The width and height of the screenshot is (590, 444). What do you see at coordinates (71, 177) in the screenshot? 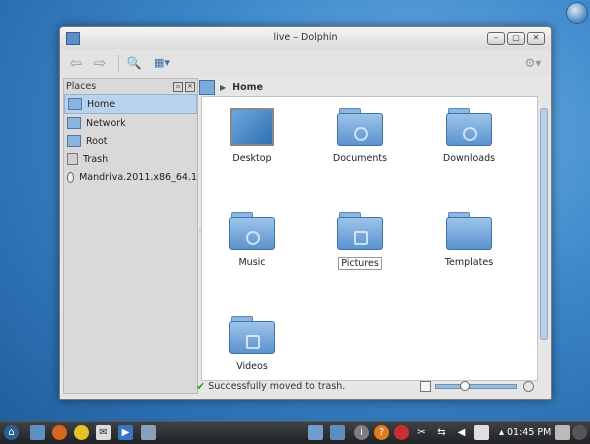
I see `disk-icon` at bounding box center [71, 177].